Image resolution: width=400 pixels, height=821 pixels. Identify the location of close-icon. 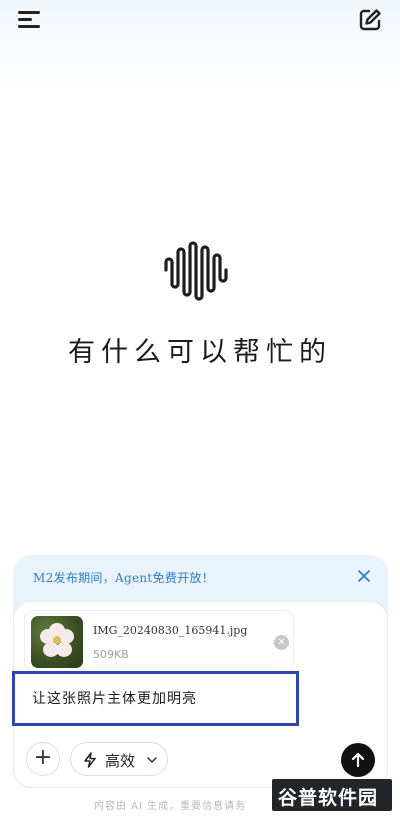
(364, 576).